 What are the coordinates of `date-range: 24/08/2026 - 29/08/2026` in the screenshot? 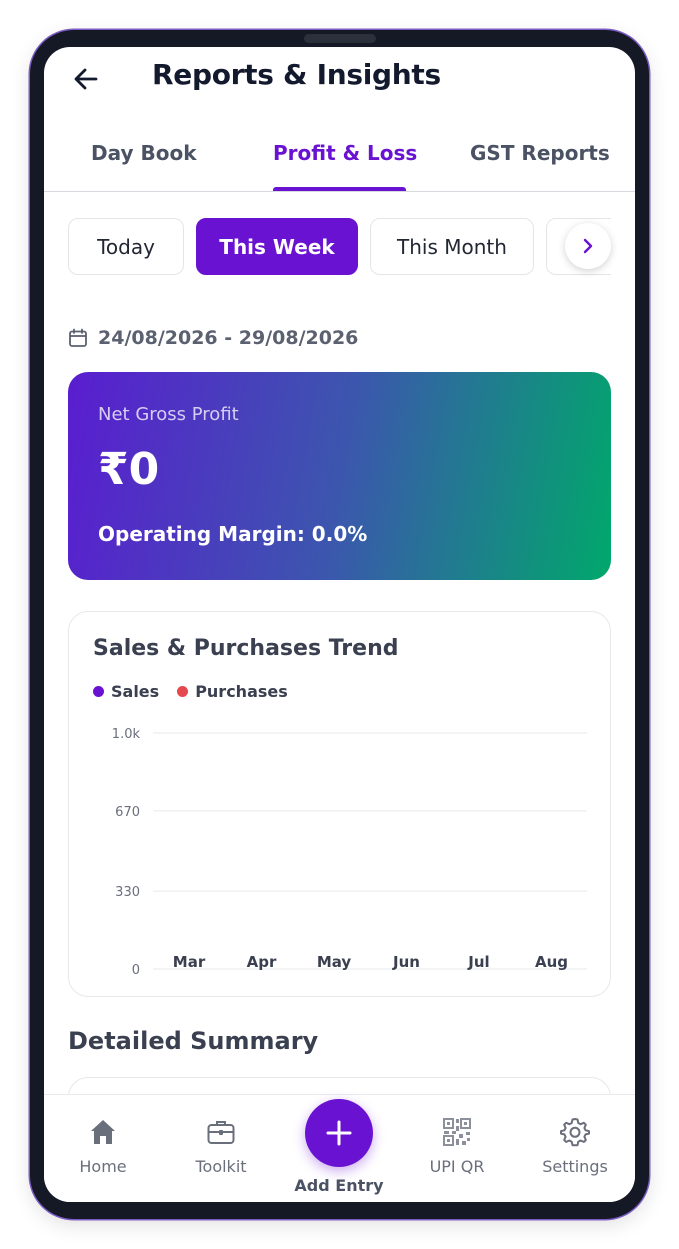 It's located at (213, 338).